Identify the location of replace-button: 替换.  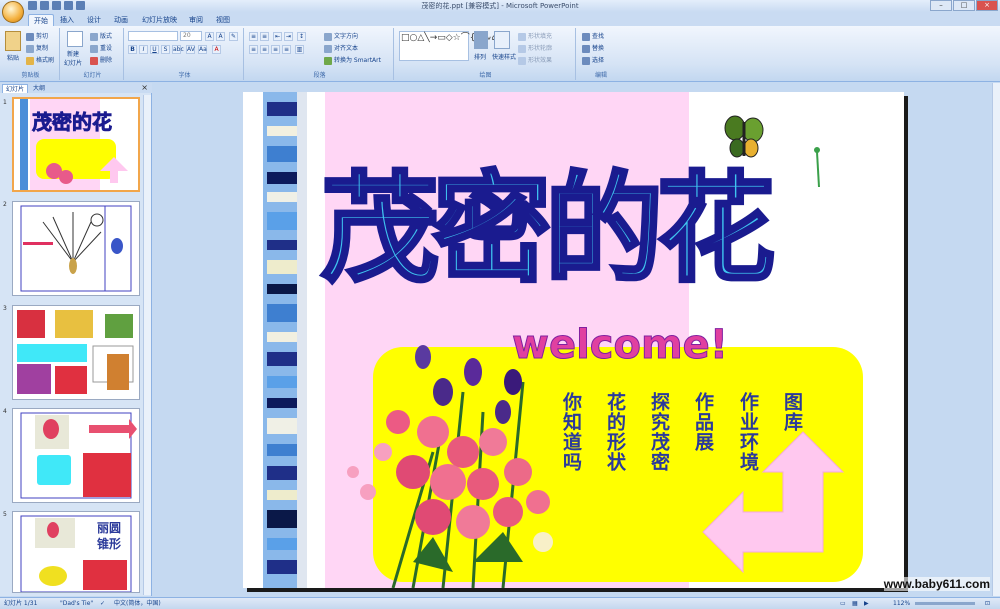
(593, 48).